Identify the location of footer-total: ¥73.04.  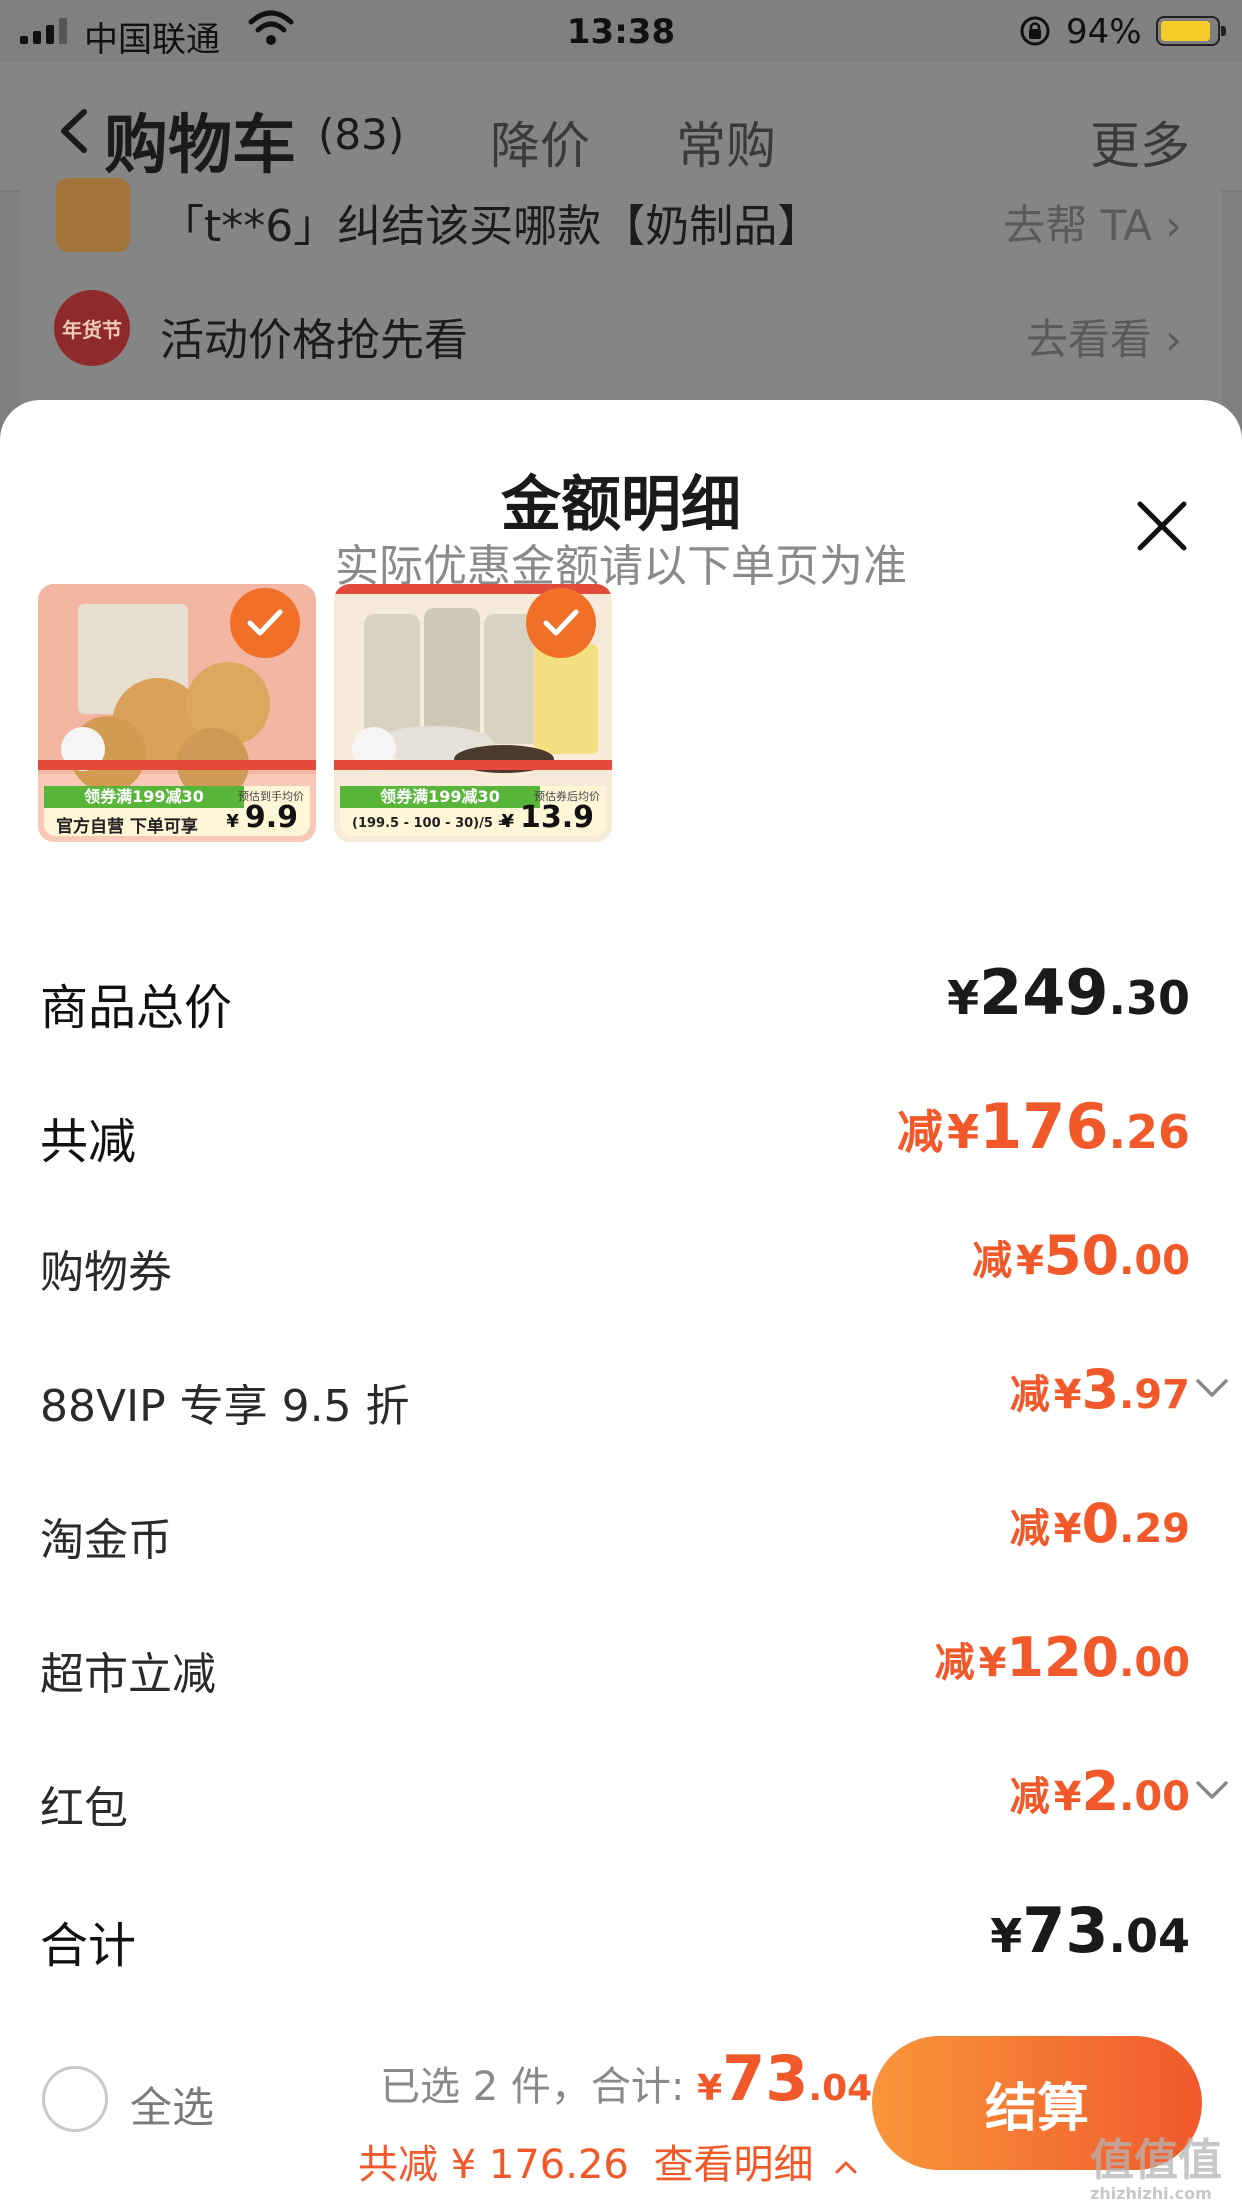
(785, 2078).